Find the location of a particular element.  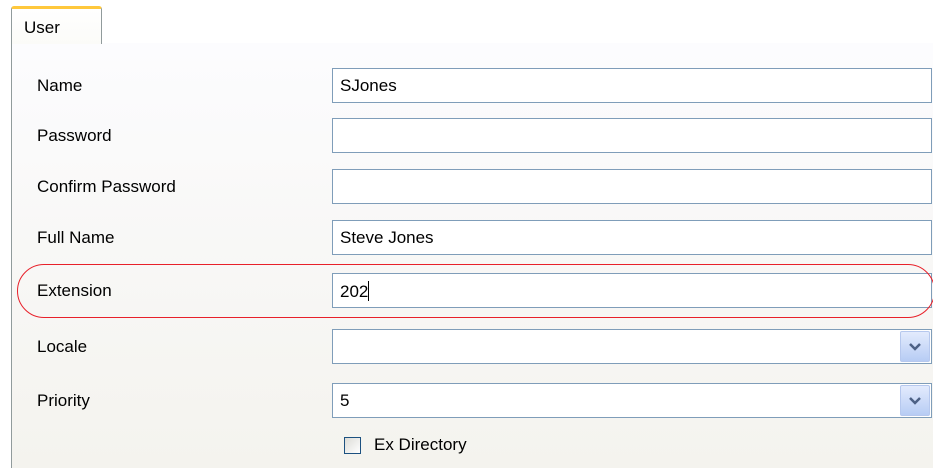

confirm-password-label: Confirm Password is located at coordinates (106, 186).